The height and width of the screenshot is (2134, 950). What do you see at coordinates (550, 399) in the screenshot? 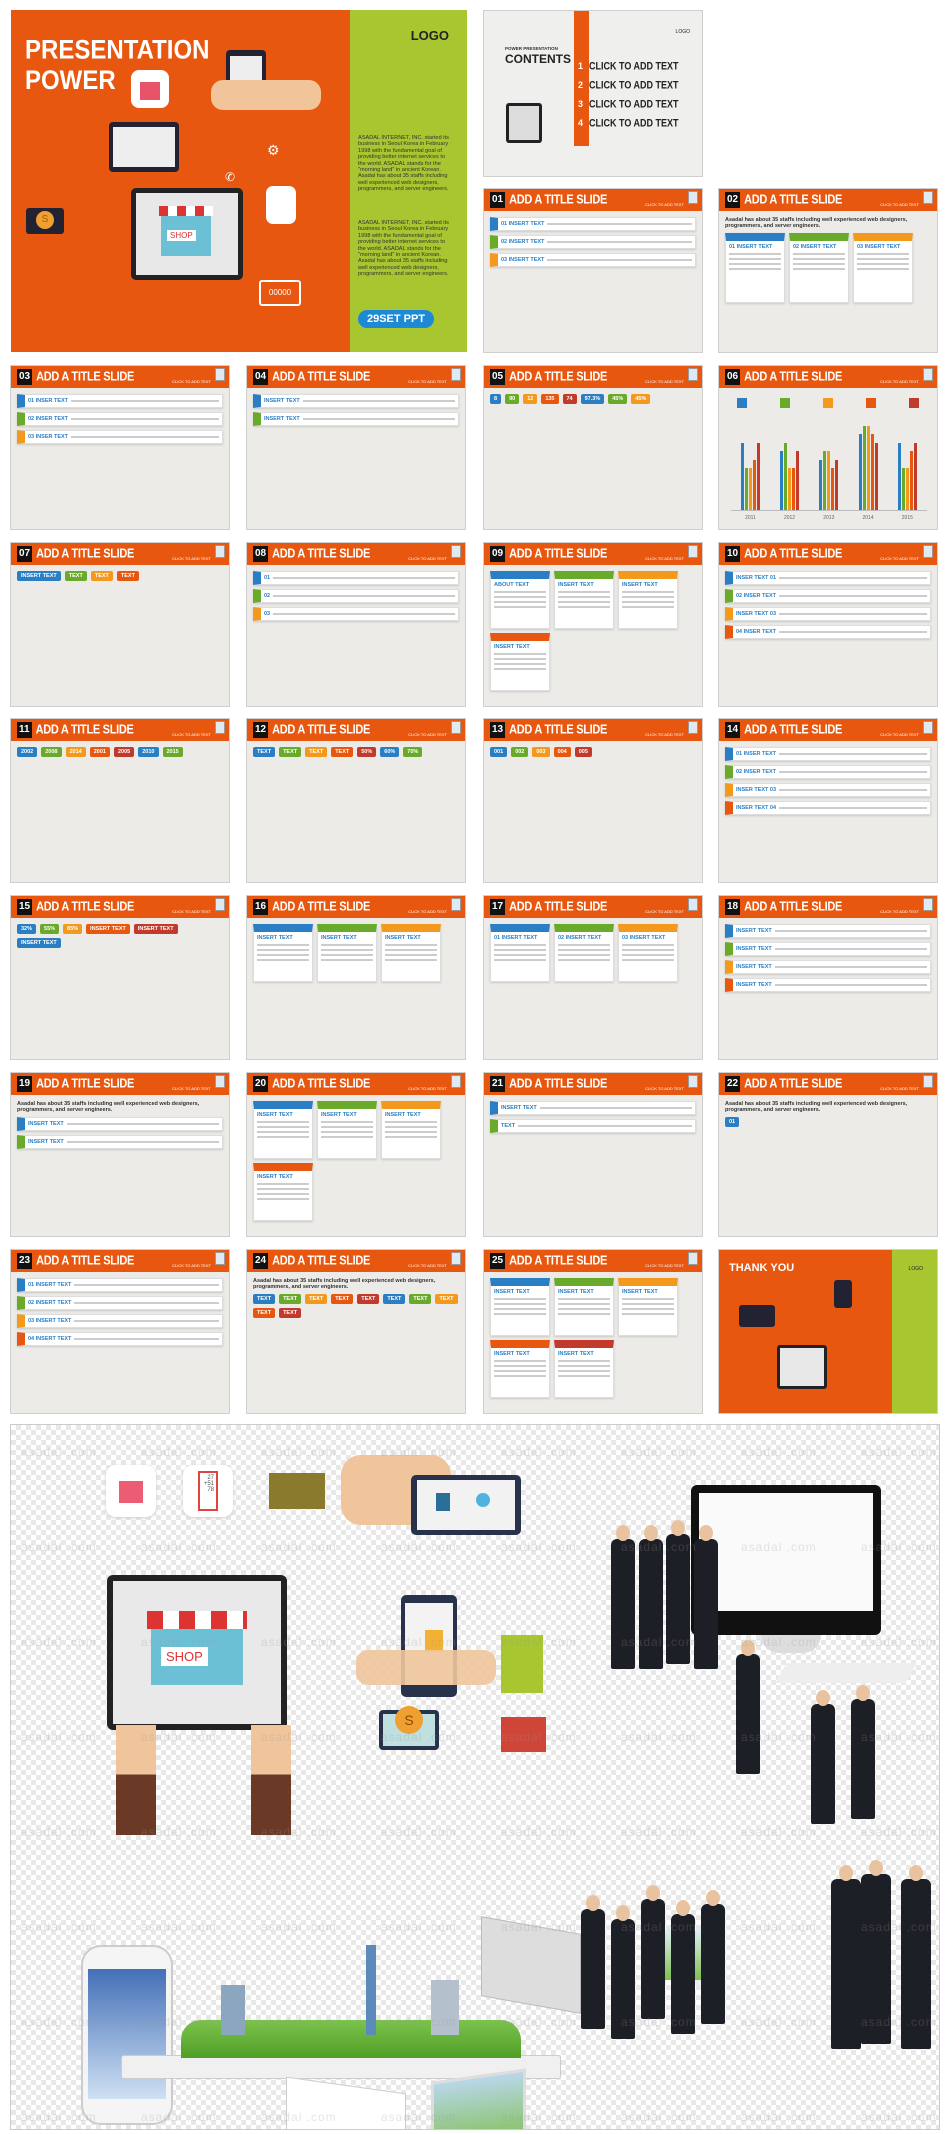
I see `slide-item: 135` at bounding box center [550, 399].